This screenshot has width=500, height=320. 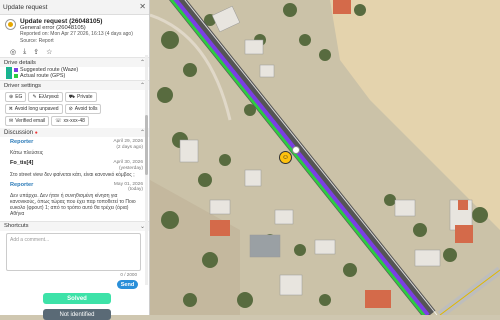 What do you see at coordinates (70, 109) in the screenshot?
I see `toll-icon: ⊘` at bounding box center [70, 109].